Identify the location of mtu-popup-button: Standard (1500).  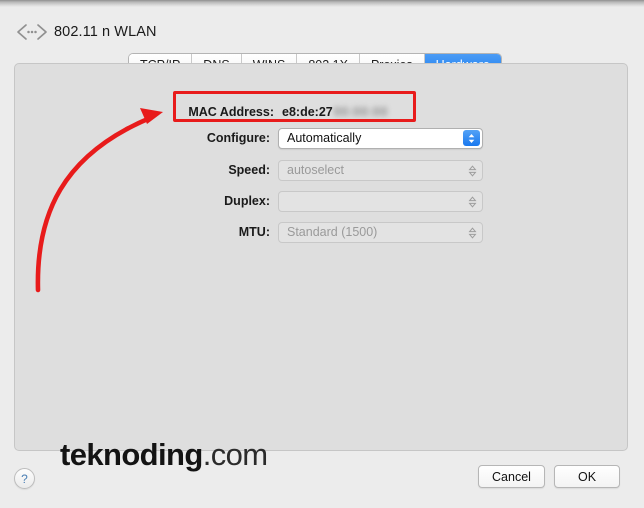
(380, 232).